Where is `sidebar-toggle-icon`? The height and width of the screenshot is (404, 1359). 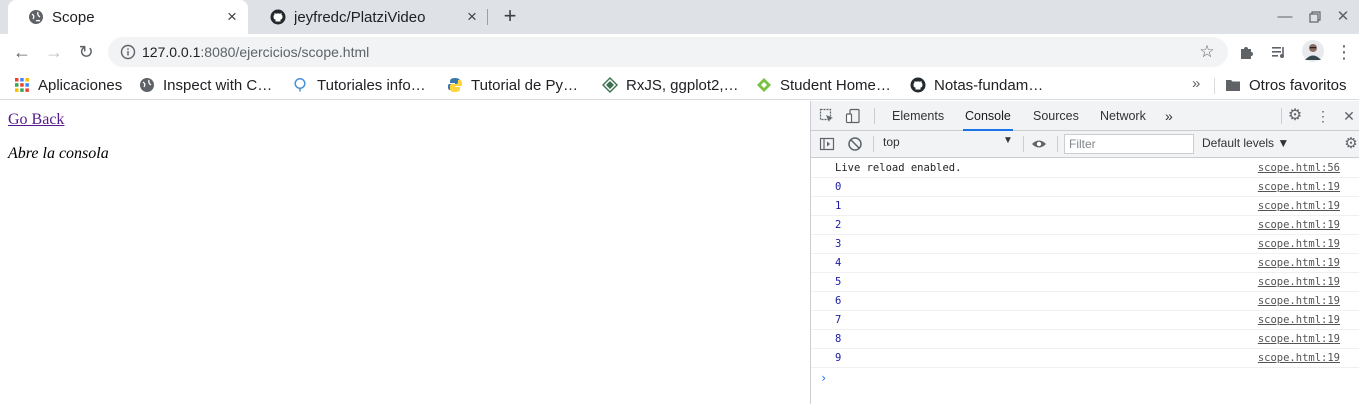 sidebar-toggle-icon is located at coordinates (827, 144).